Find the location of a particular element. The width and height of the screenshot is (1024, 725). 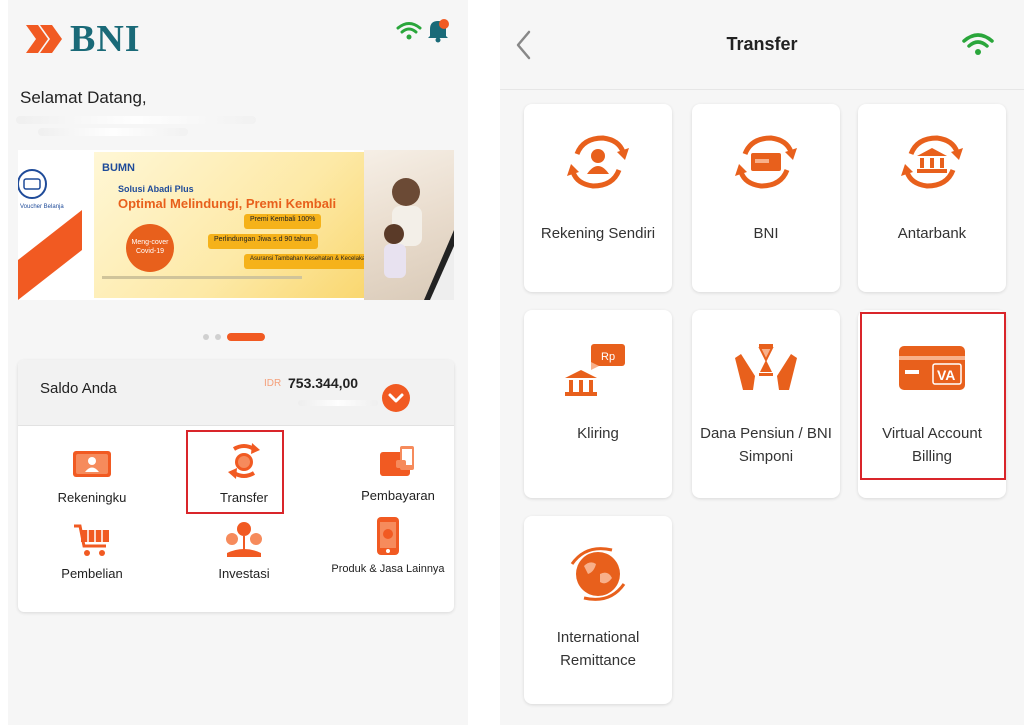

carousel-dot-3-active is located at coordinates (246, 337).